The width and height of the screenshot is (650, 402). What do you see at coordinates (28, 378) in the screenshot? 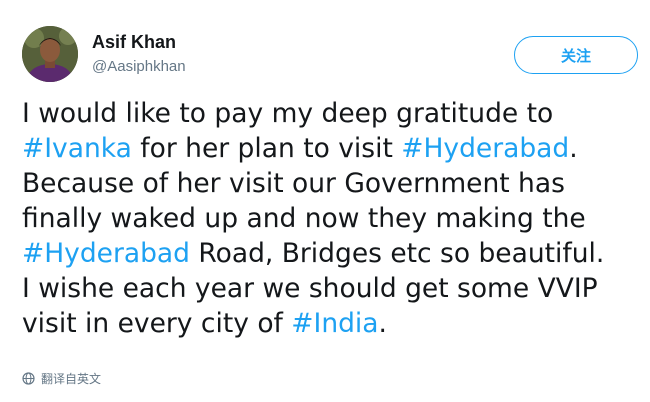
I see `globe-icon` at bounding box center [28, 378].